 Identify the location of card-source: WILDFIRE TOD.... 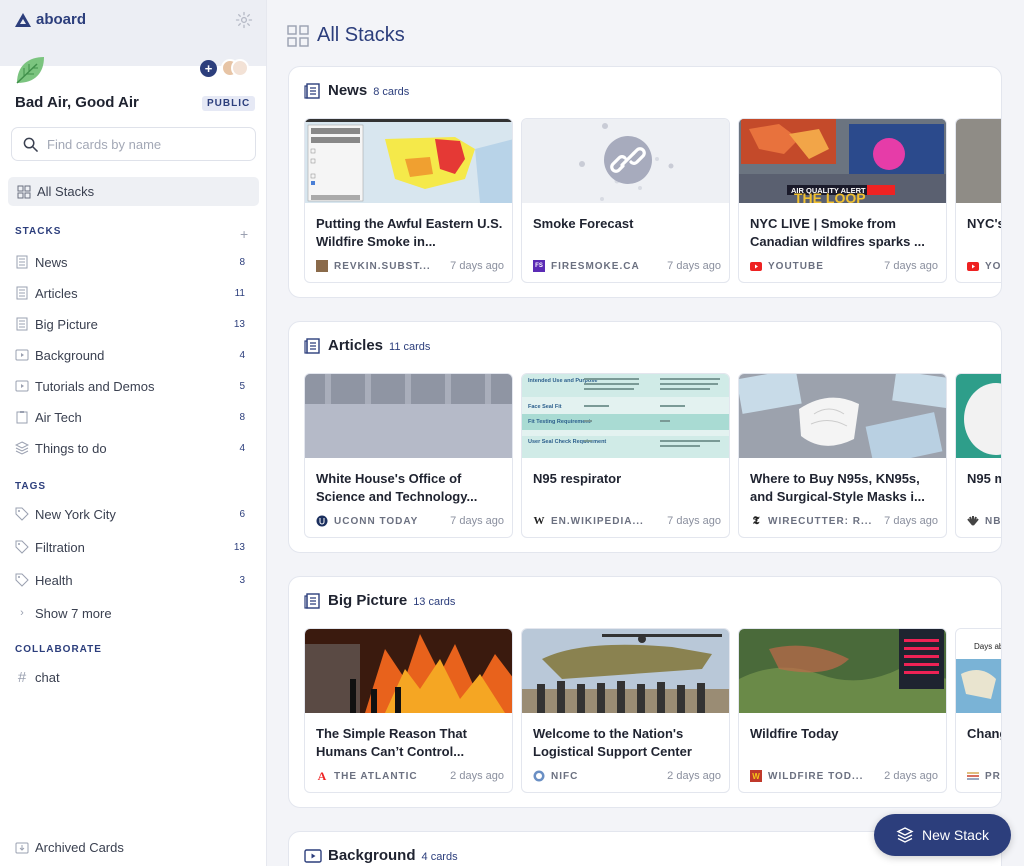
(816, 776).